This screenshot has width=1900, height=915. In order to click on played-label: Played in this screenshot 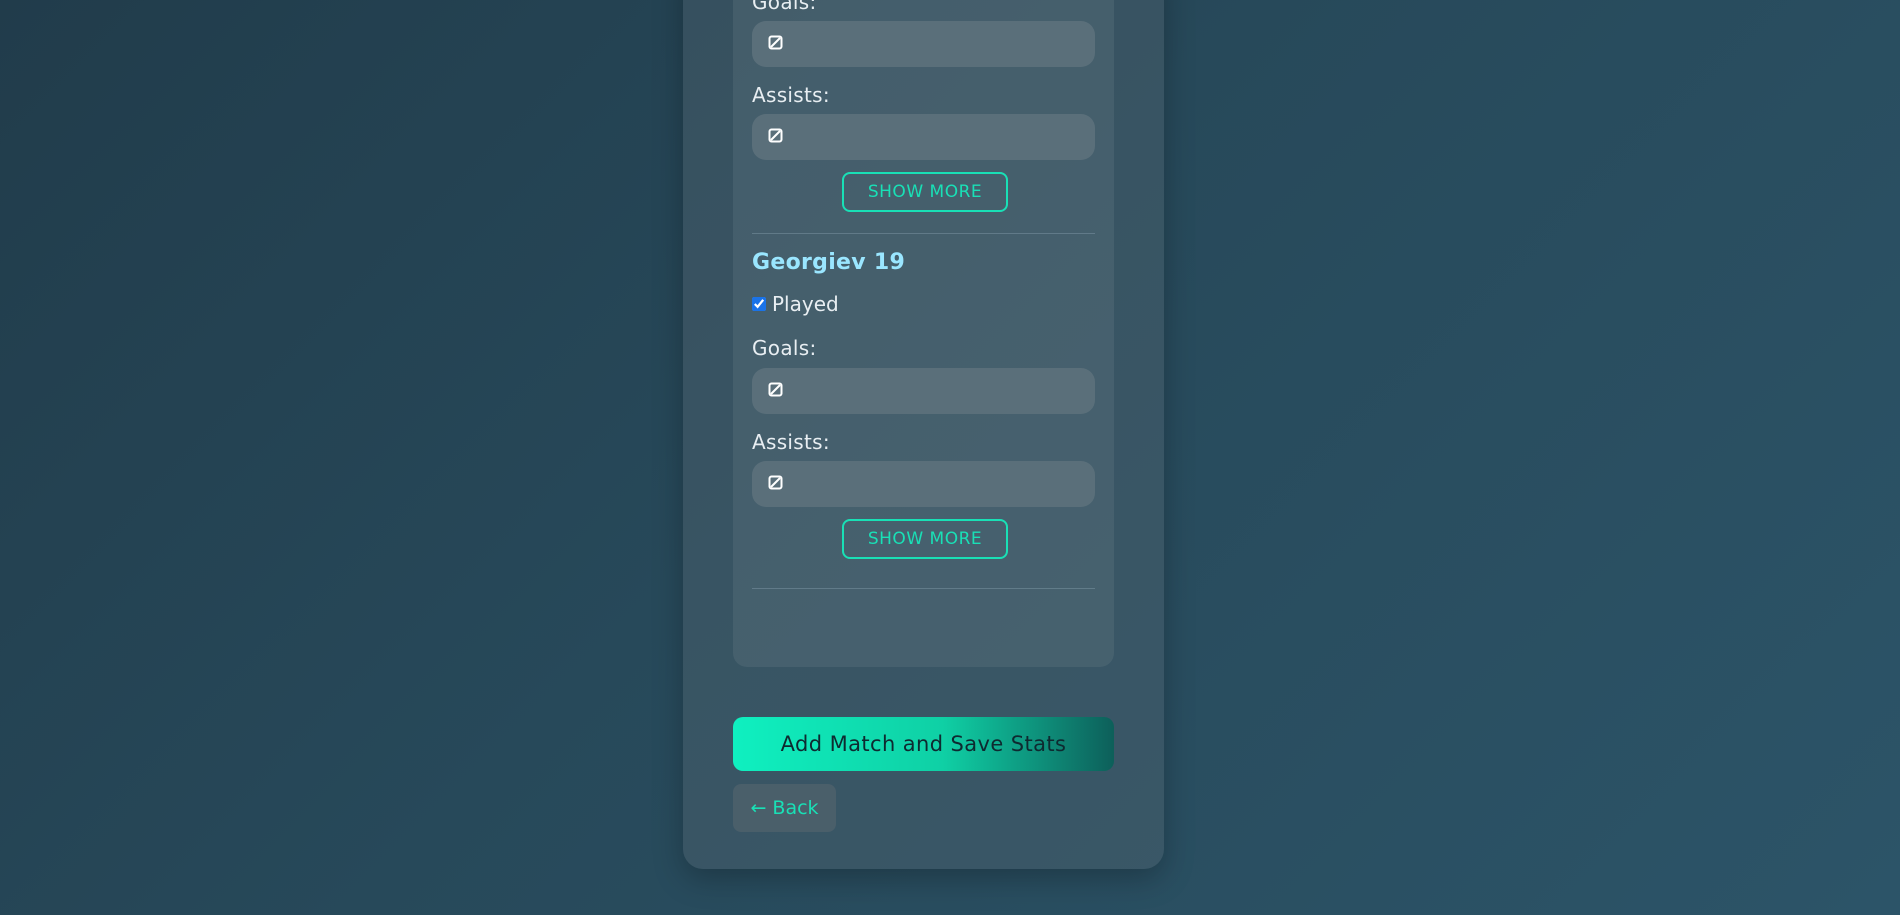, I will do `click(805, 304)`.